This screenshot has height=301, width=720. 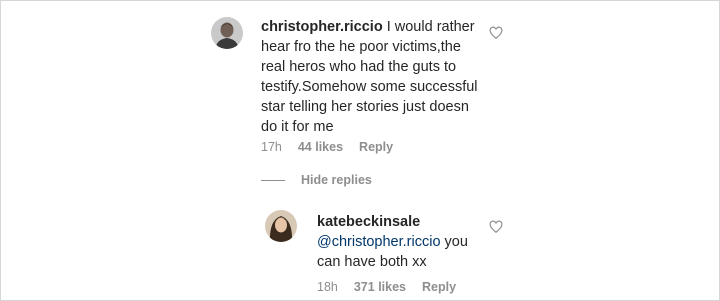 What do you see at coordinates (368, 222) in the screenshot?
I see `reply-username: katebeckinsale` at bounding box center [368, 222].